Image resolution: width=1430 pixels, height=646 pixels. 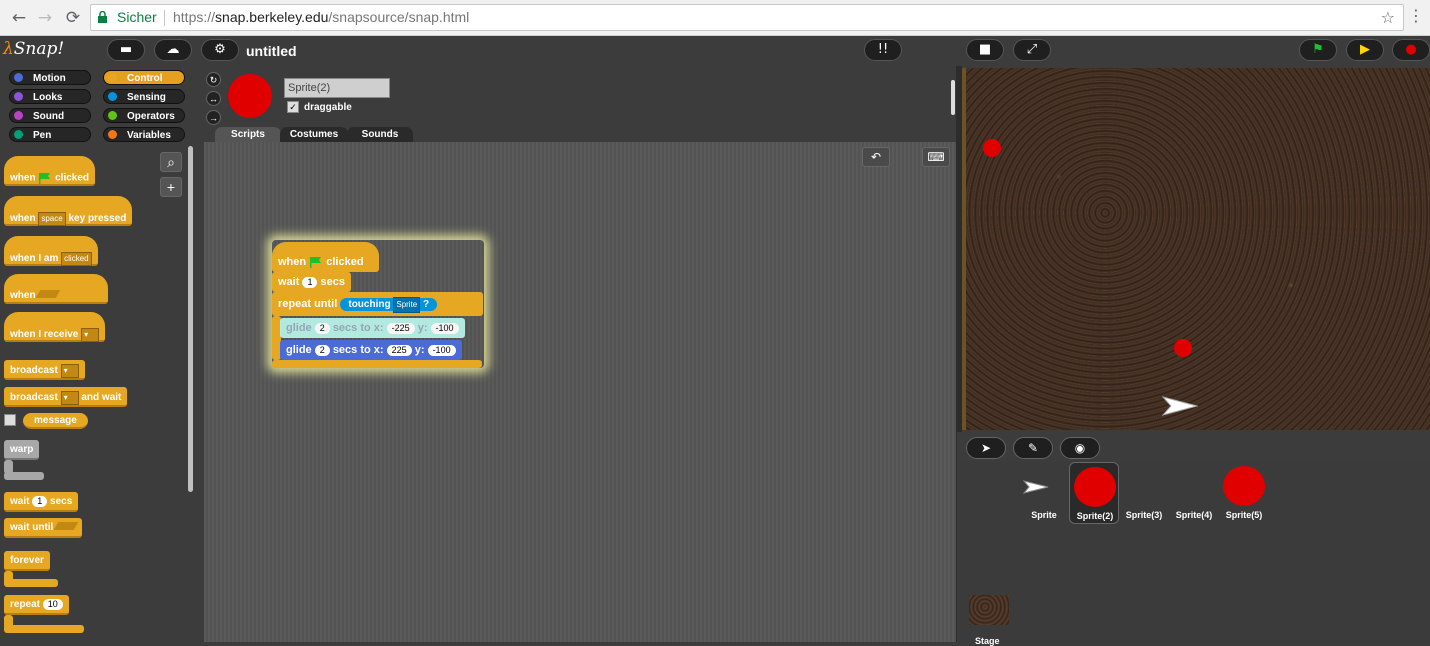 What do you see at coordinates (144, 77) in the screenshot?
I see `category-control: Control` at bounding box center [144, 77].